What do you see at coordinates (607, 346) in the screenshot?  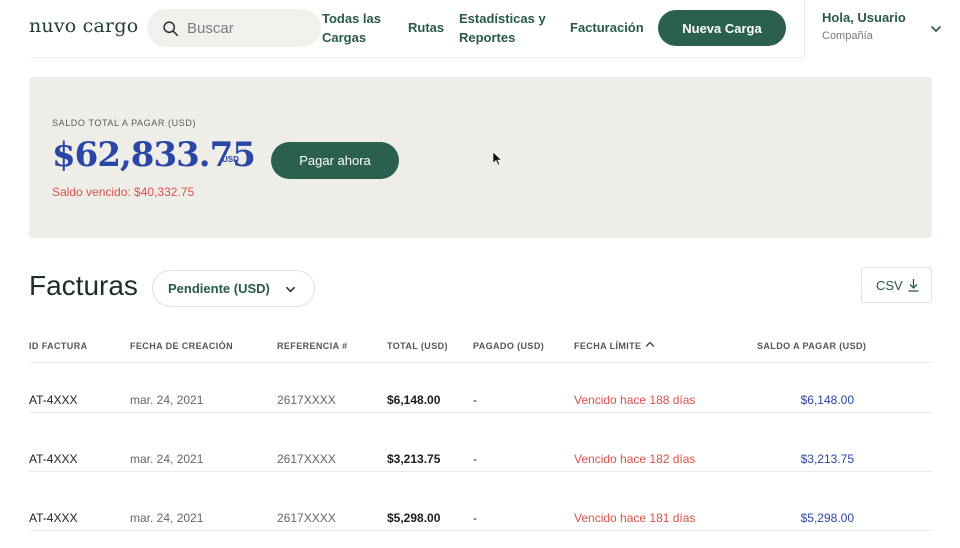 I see `col-header-due-date: FECHA LÍMITE` at bounding box center [607, 346].